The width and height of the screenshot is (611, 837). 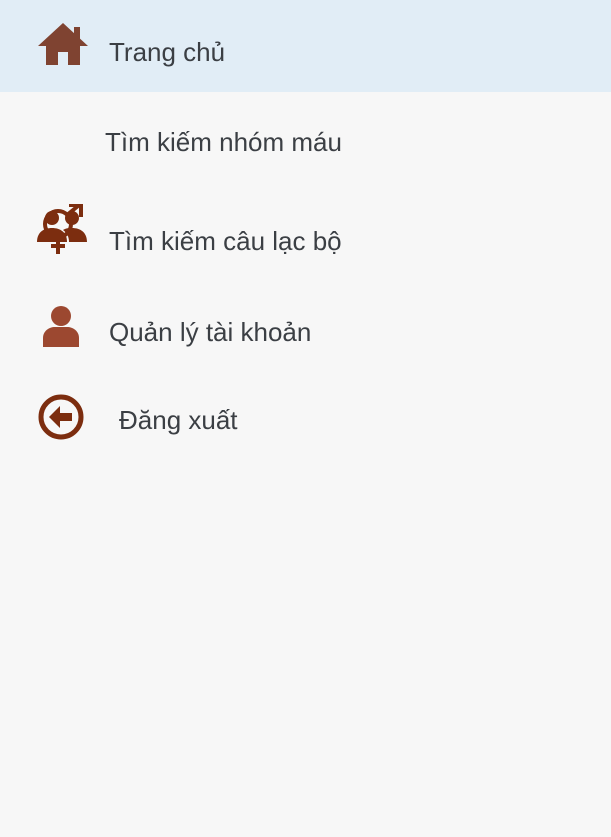 What do you see at coordinates (62, 226) in the screenshot?
I see `group-icon` at bounding box center [62, 226].